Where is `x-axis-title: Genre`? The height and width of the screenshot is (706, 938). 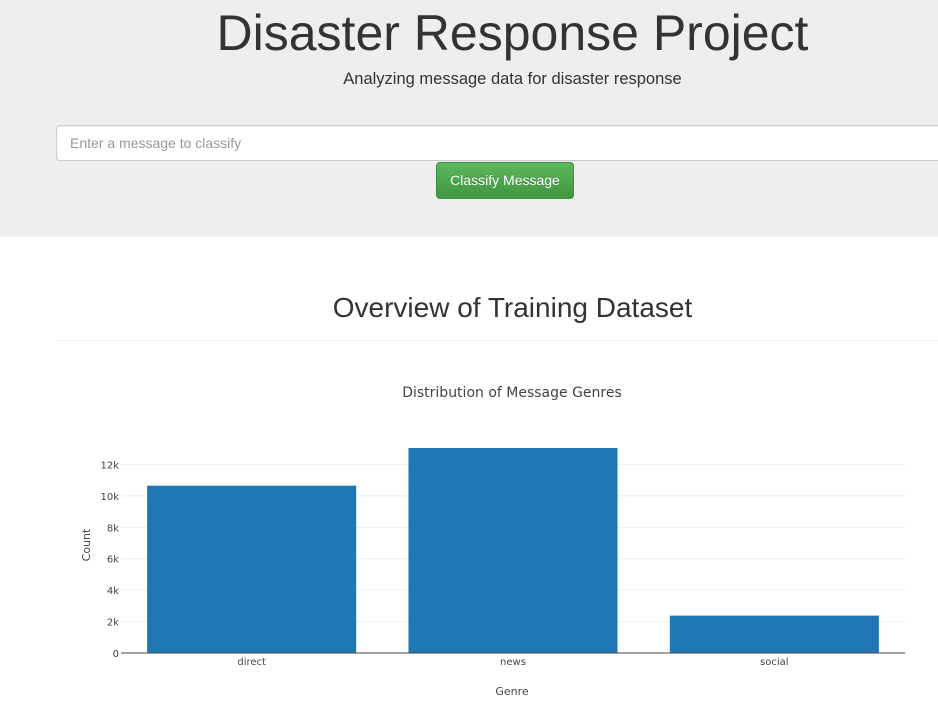 x-axis-title: Genre is located at coordinates (512, 691).